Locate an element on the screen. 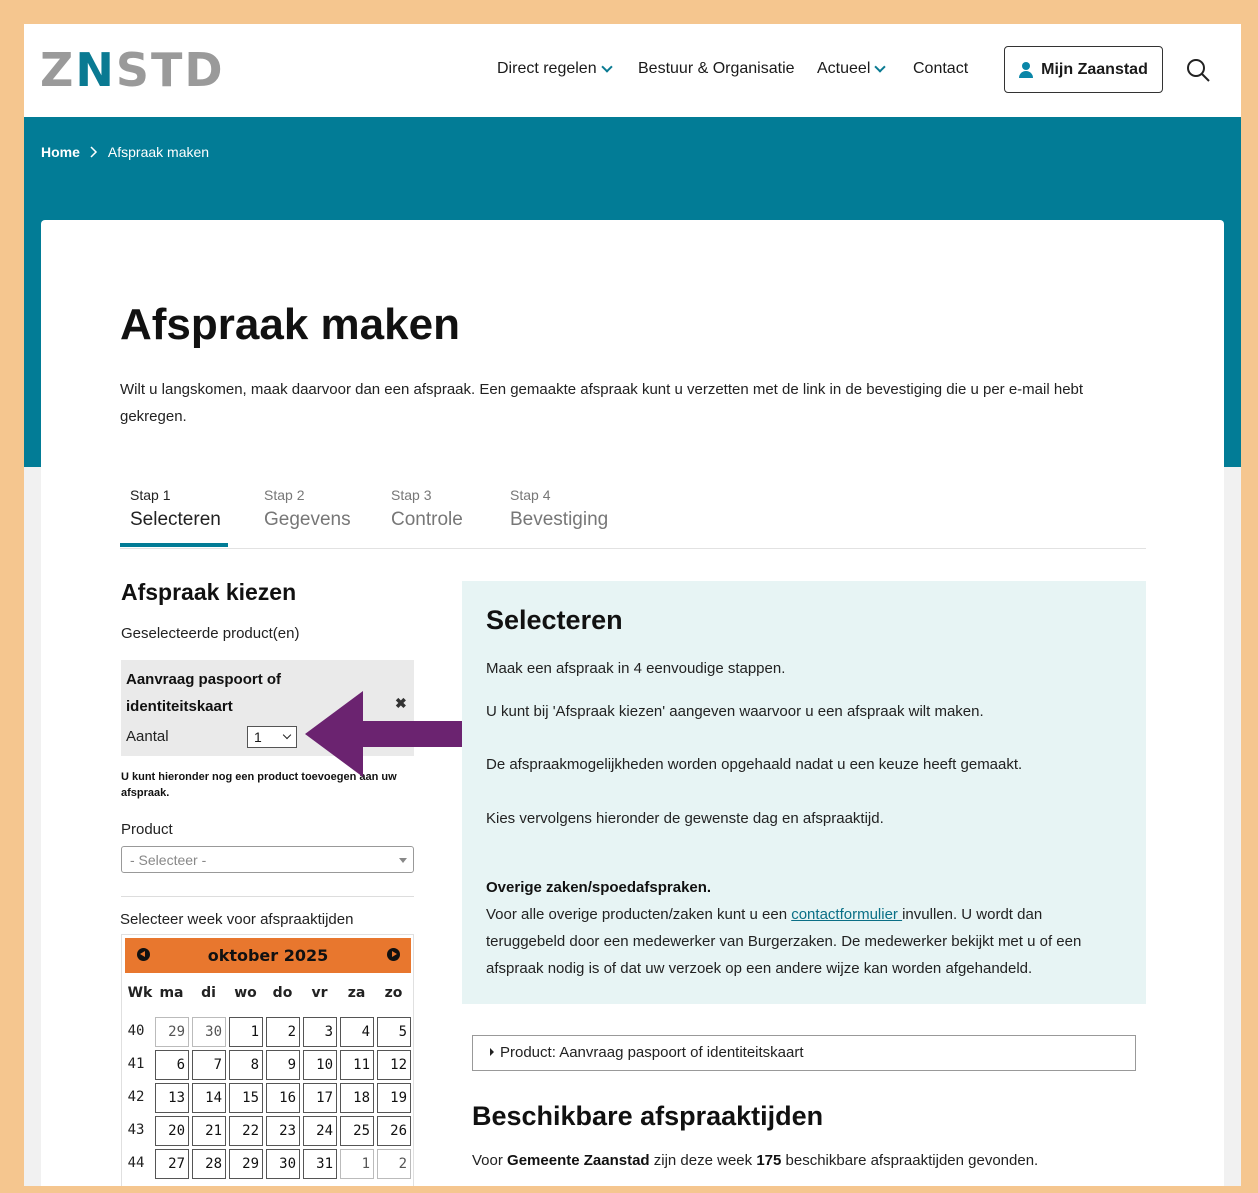 This screenshot has height=1193, width=1258. nav-direct-regelen: Direct regelen is located at coordinates (555, 69).